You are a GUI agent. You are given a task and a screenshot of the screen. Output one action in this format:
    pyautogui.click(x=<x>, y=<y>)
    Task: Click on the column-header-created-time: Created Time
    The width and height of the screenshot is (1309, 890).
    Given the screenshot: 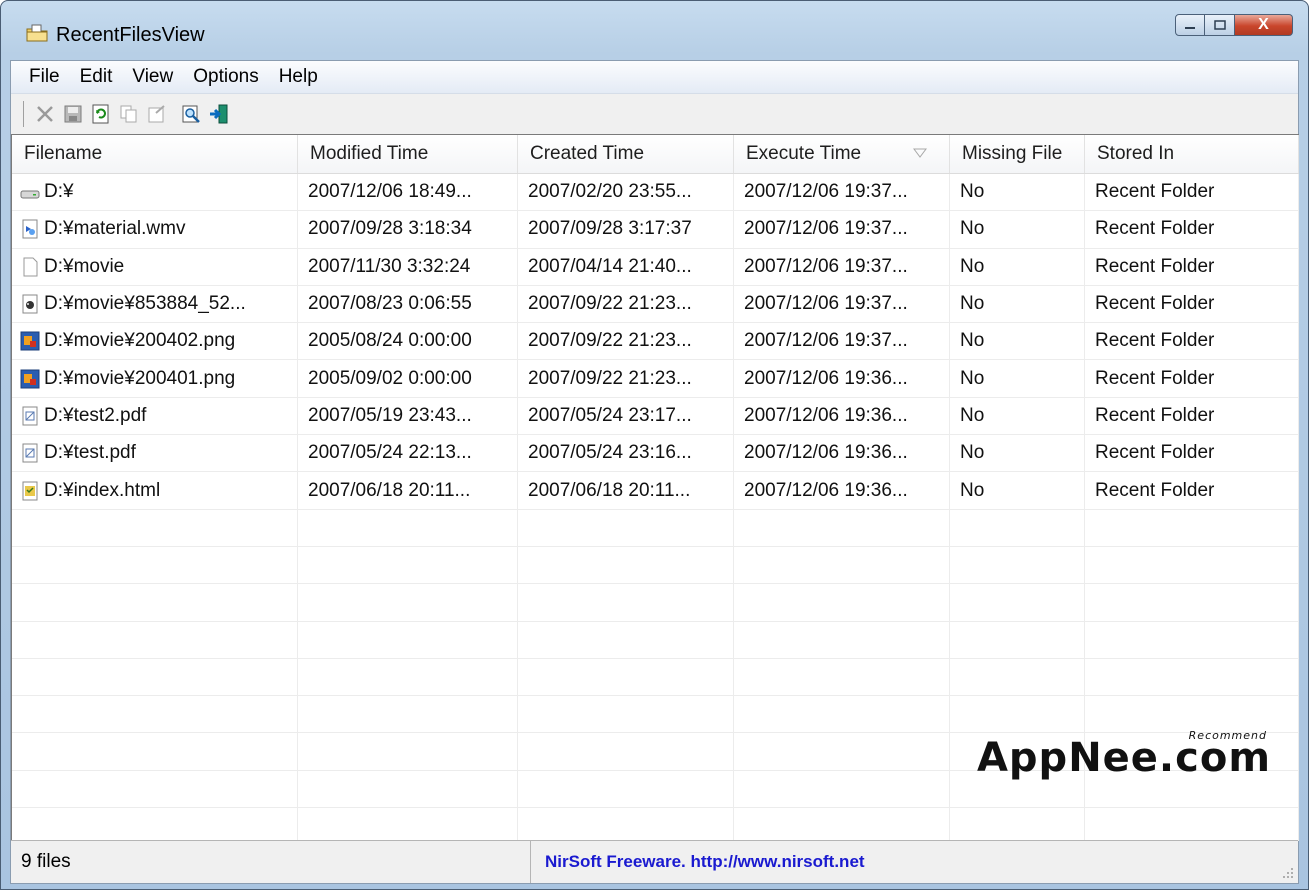 What is the action you would take?
    pyautogui.click(x=626, y=154)
    